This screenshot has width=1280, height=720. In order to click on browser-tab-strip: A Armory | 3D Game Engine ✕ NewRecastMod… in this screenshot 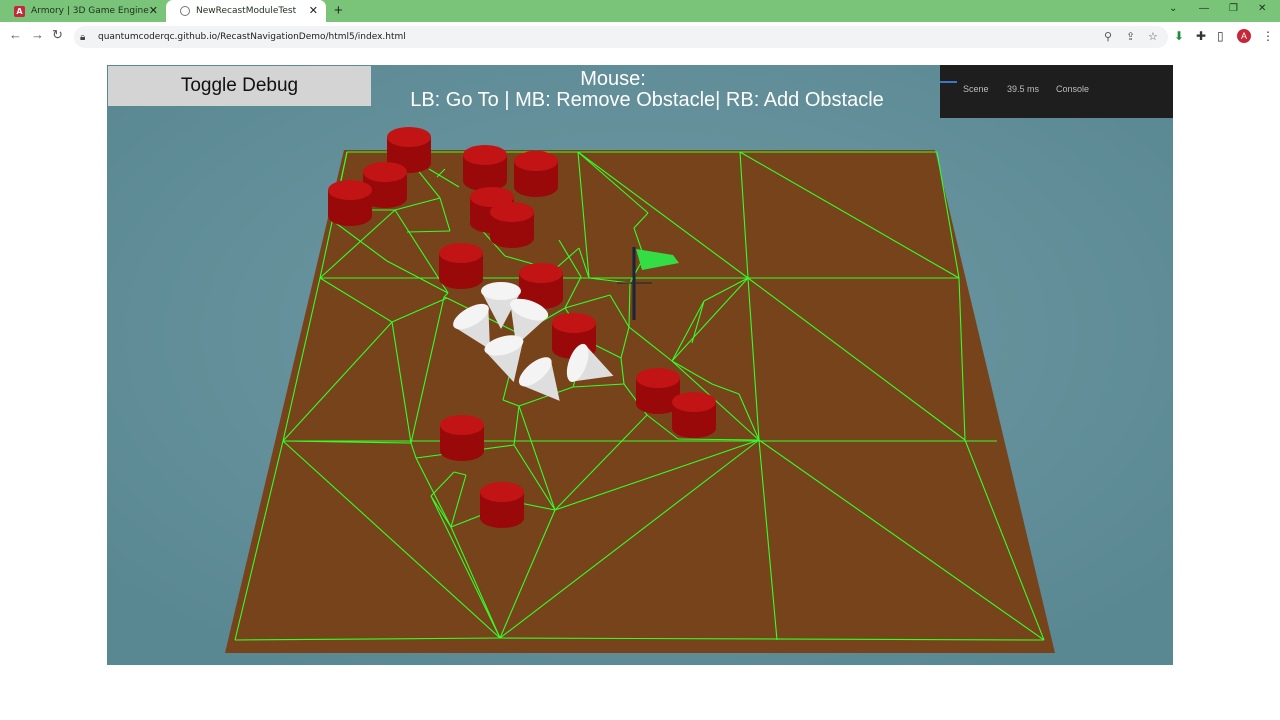, I will do `click(640, 11)`.